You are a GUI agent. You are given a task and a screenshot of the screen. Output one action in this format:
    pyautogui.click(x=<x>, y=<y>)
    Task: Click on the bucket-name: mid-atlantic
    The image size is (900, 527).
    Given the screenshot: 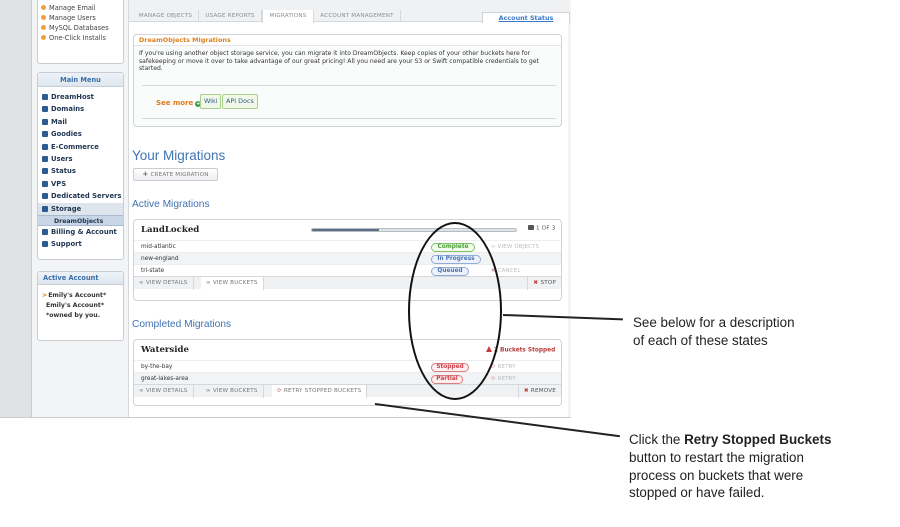 What is the action you would take?
    pyautogui.click(x=158, y=247)
    